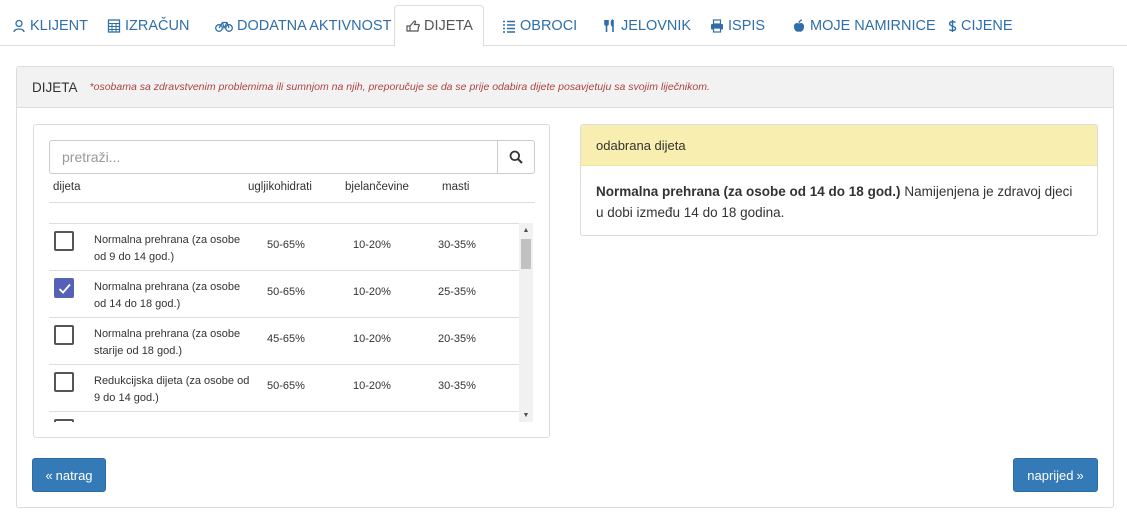 This screenshot has height=518, width=1127. What do you see at coordinates (273, 157) in the screenshot?
I see `search-input` at bounding box center [273, 157].